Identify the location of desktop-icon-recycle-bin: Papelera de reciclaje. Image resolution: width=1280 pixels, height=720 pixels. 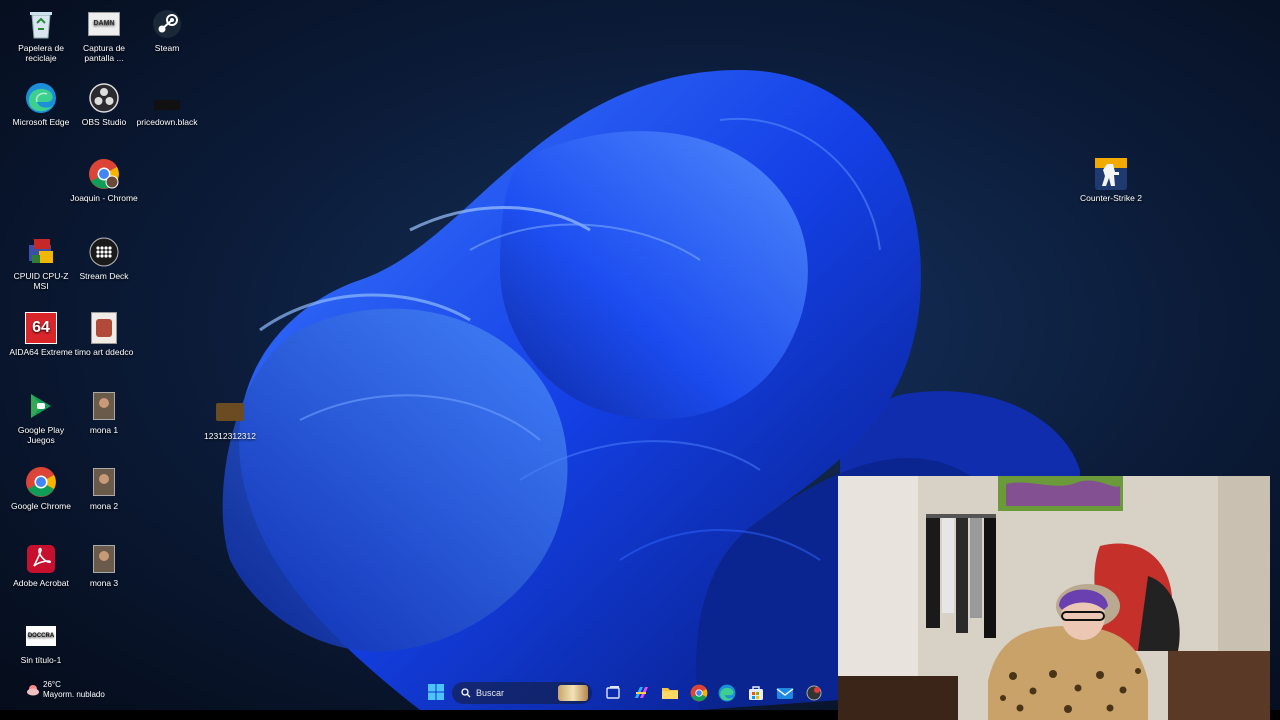
(41, 35).